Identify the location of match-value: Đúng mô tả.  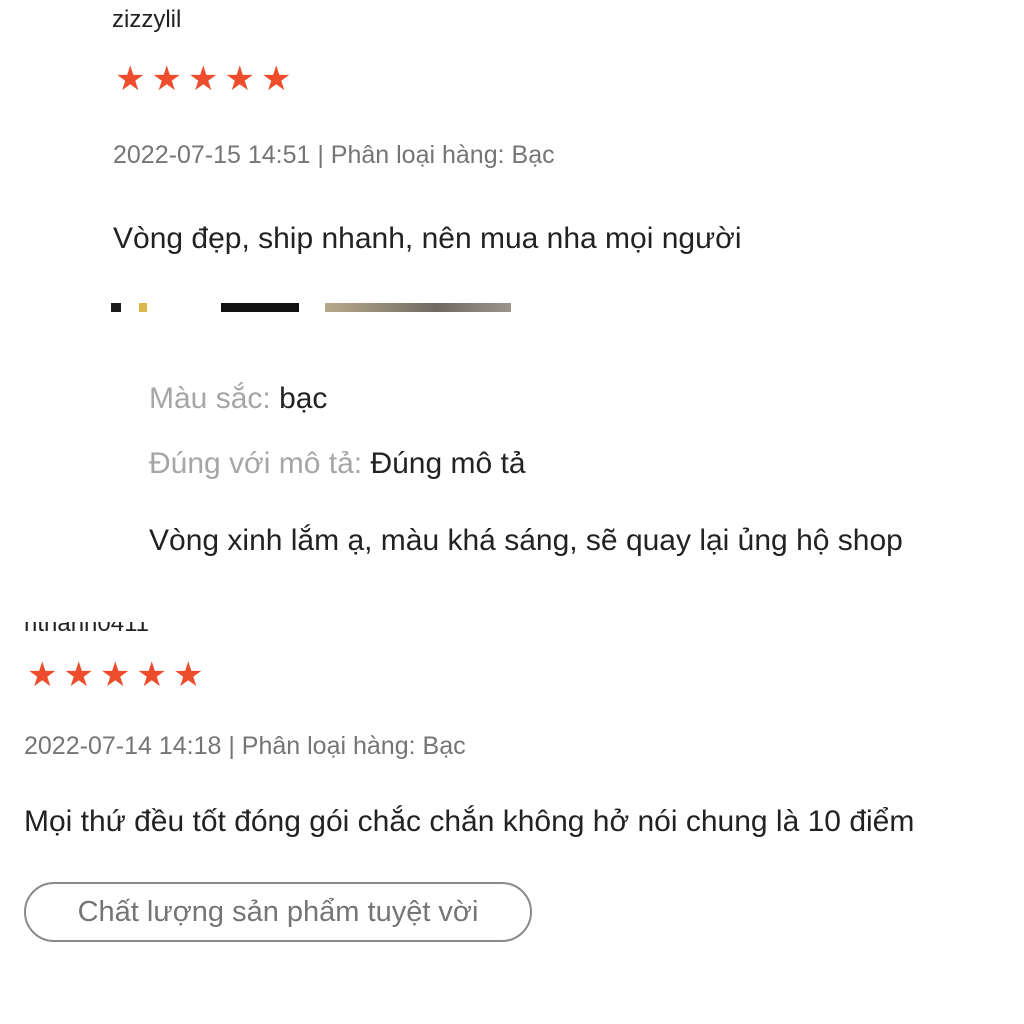
(448, 463).